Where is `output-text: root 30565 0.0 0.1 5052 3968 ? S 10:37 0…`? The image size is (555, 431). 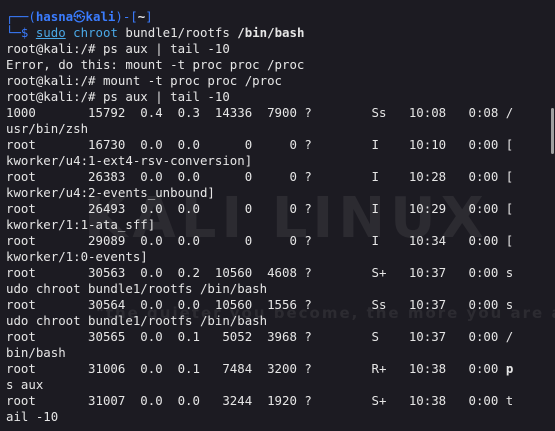 output-text: root 30565 0.0 0.1 5052 3968 ? S 10:37 0… is located at coordinates (260, 336).